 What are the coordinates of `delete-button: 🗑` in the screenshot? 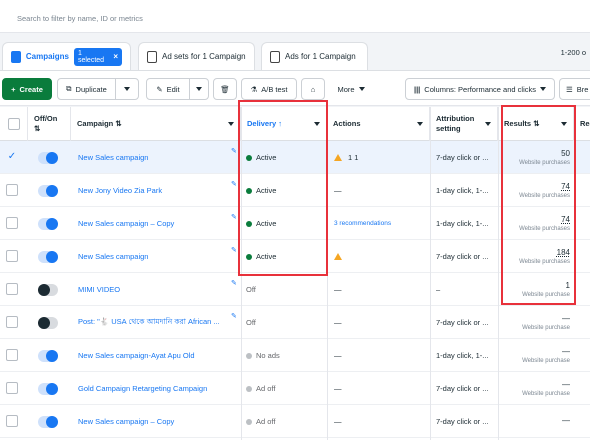 It's located at (225, 89).